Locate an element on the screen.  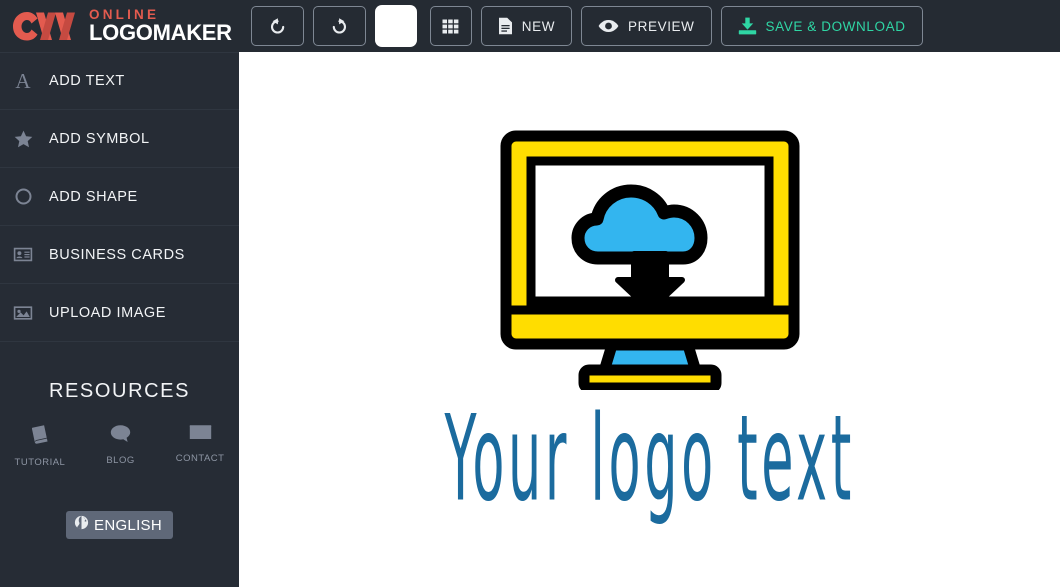
sidebar-item-add-shape: ADD SHAPE is located at coordinates (119, 197).